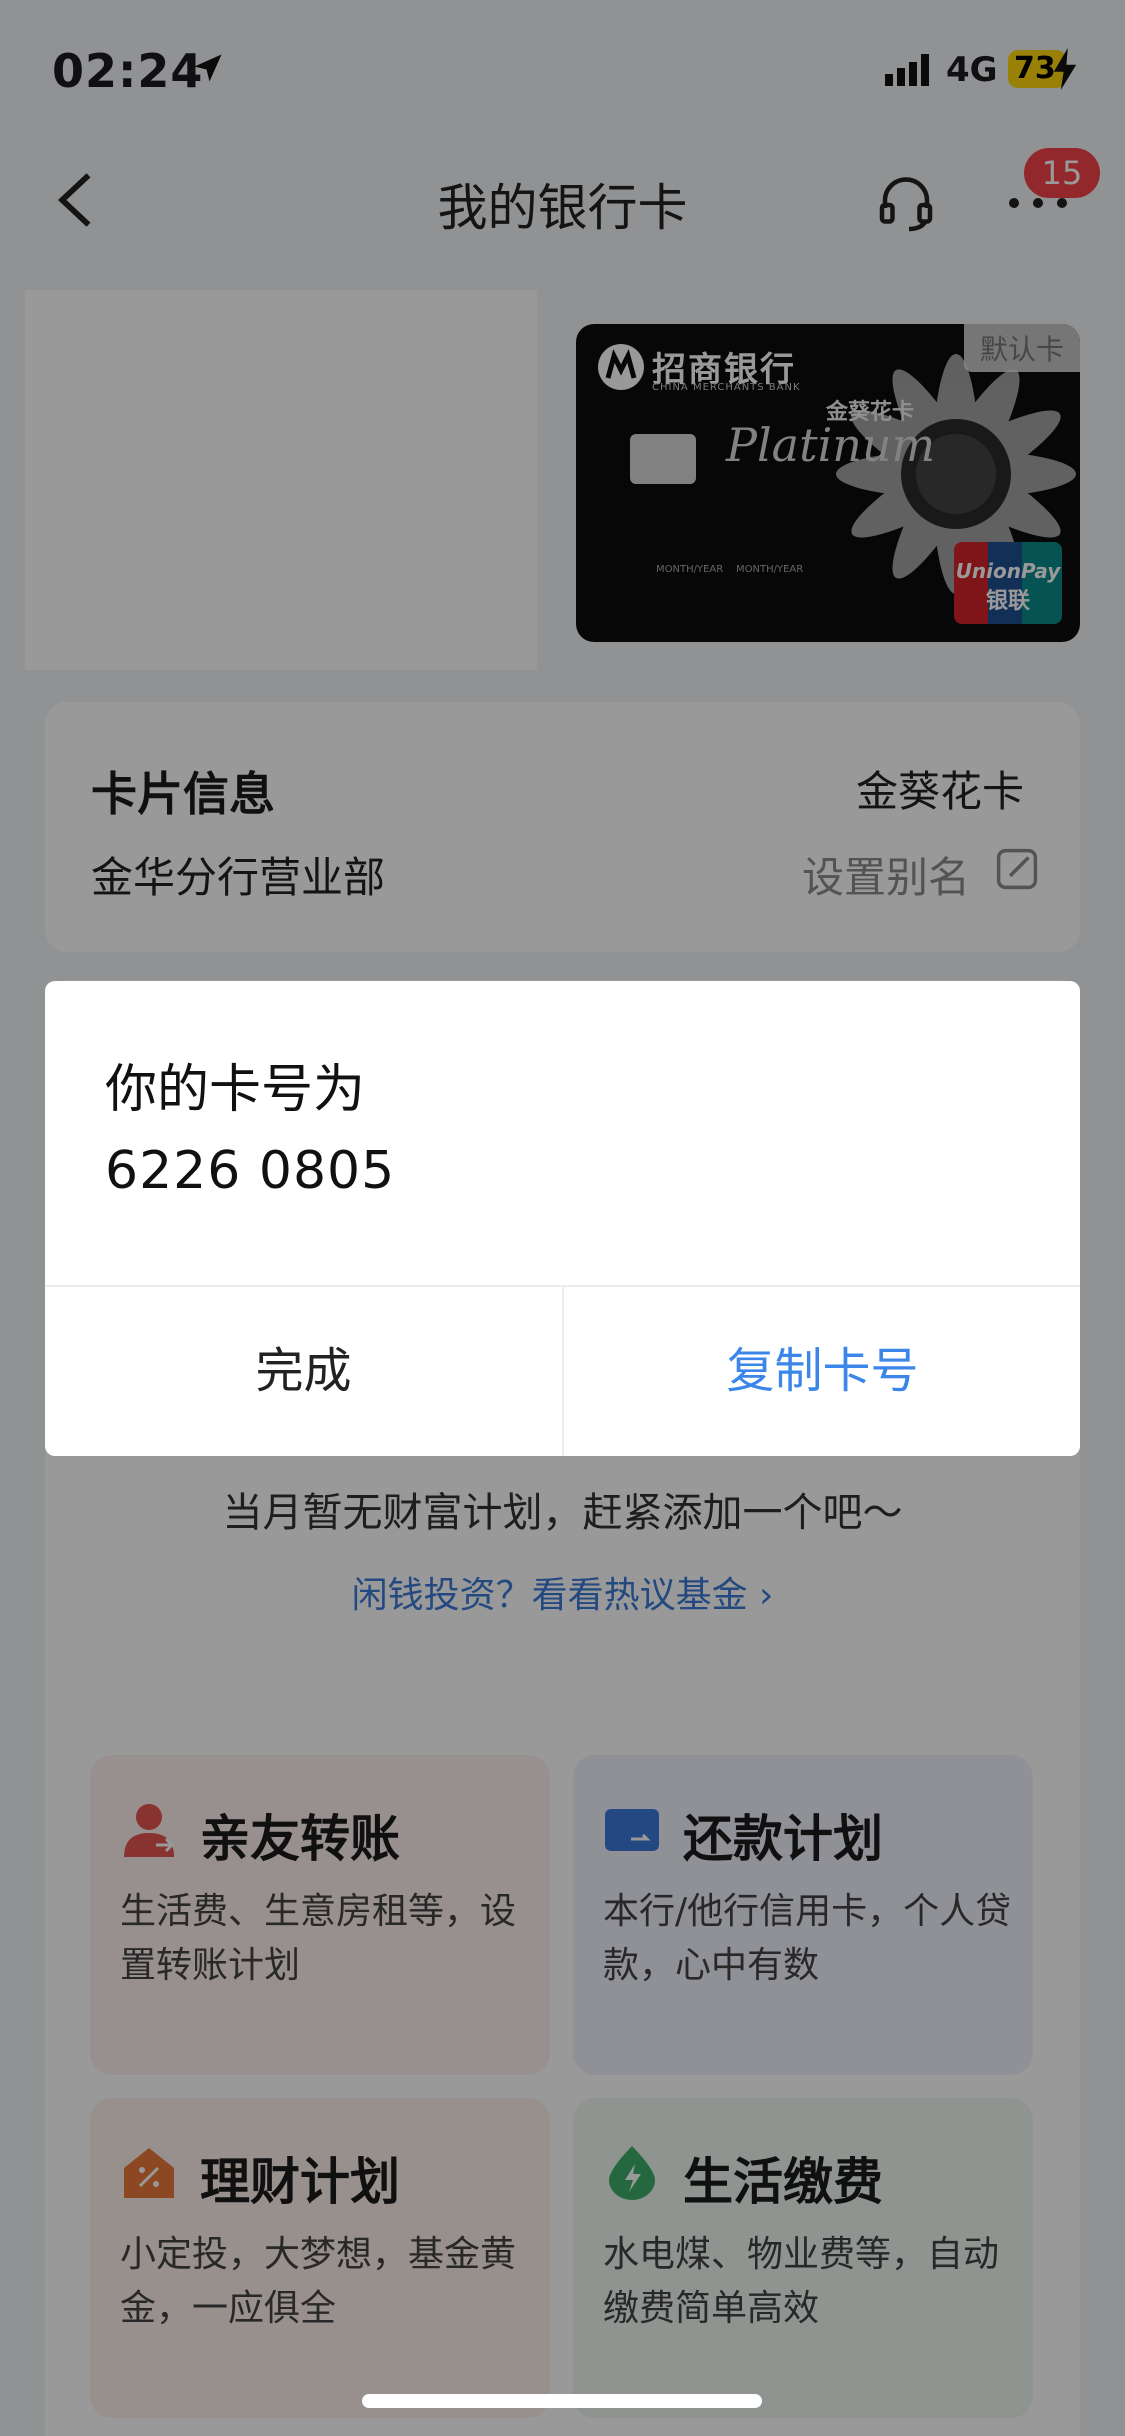  I want to click on home-indicator, so click(562, 2401).